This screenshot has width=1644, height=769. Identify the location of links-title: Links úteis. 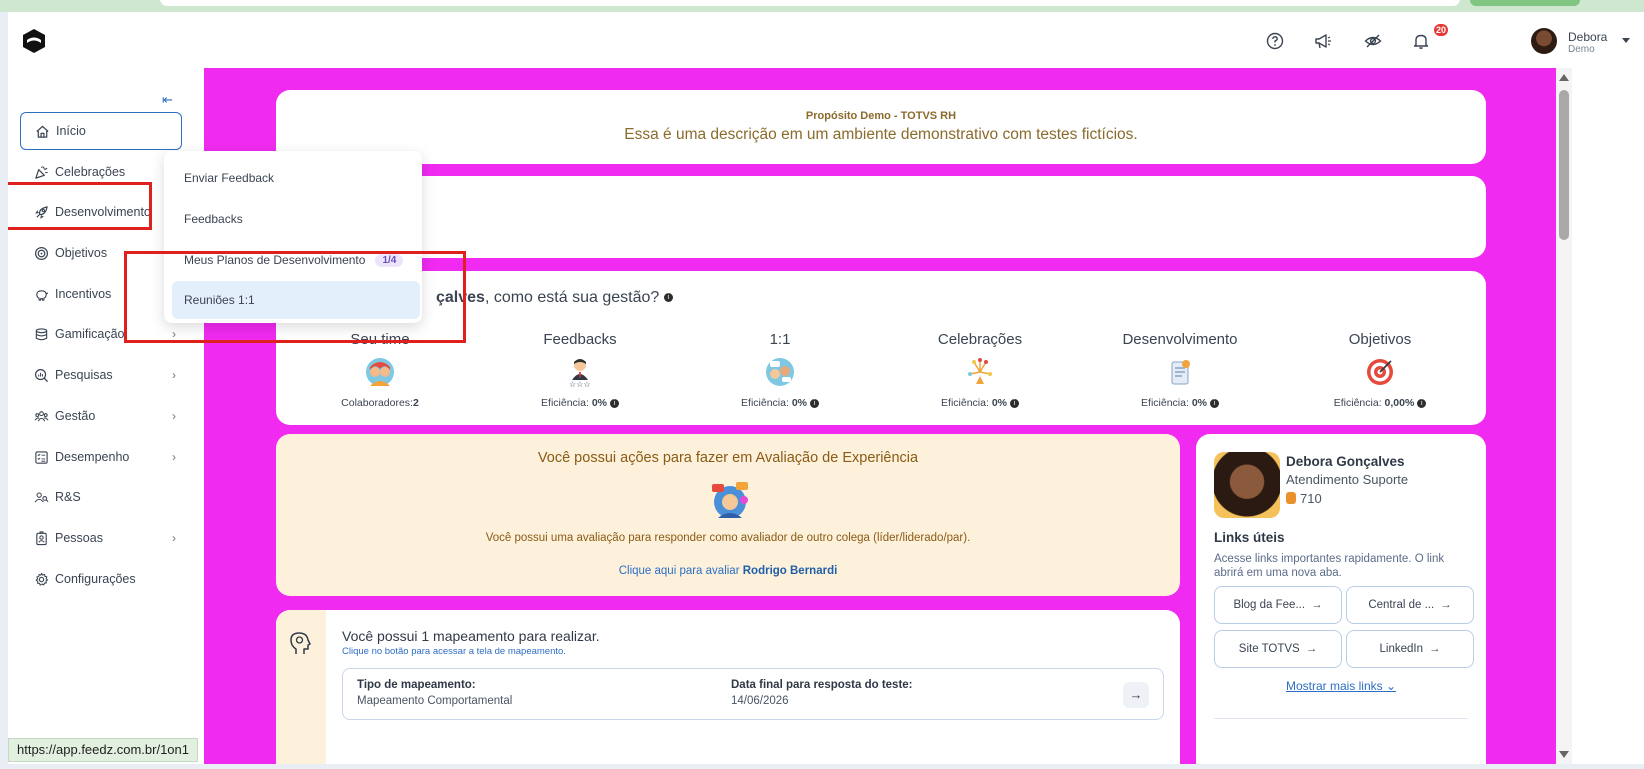
(1249, 537).